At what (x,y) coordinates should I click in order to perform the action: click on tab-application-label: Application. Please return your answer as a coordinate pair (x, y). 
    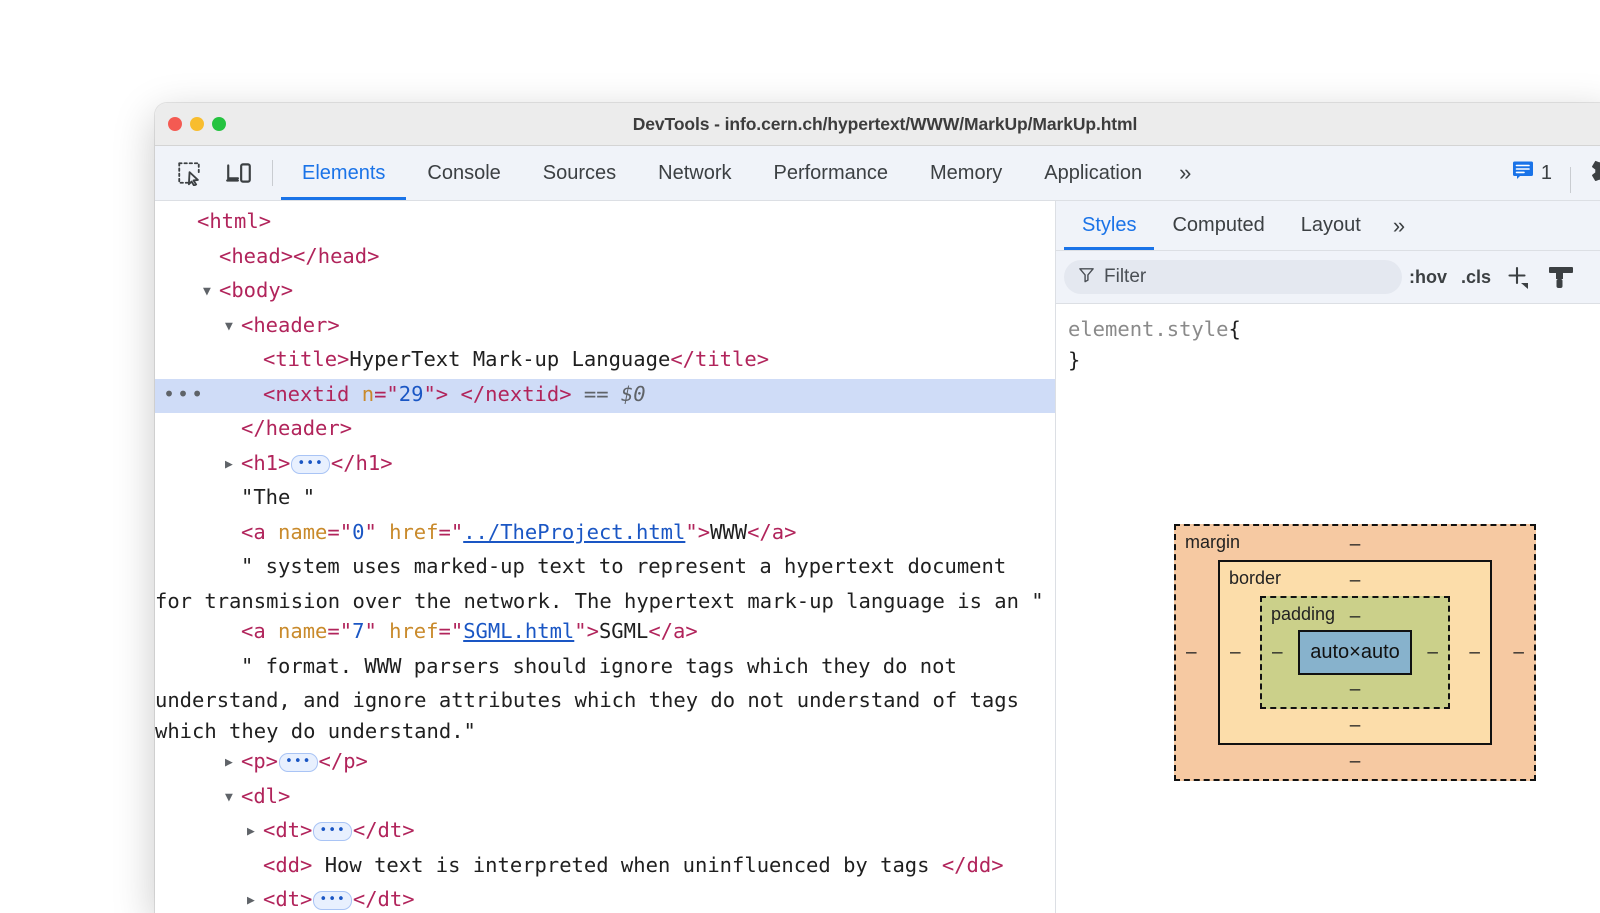
    Looking at the image, I should click on (1093, 172).